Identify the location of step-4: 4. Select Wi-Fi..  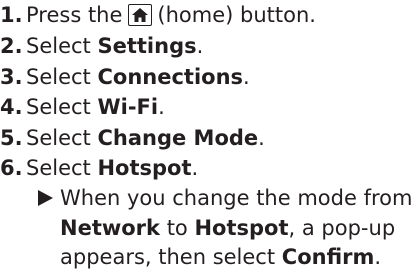
(82, 107).